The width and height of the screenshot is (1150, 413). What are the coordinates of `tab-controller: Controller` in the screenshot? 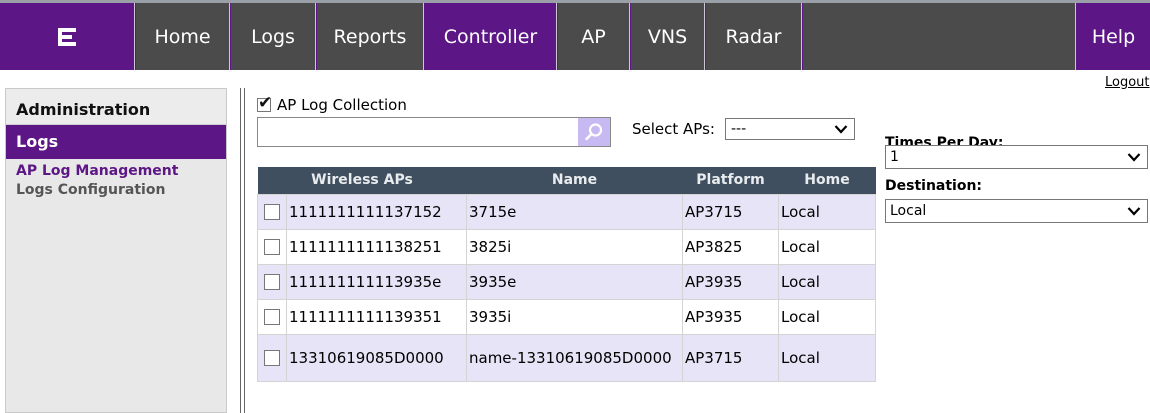 It's located at (491, 36).